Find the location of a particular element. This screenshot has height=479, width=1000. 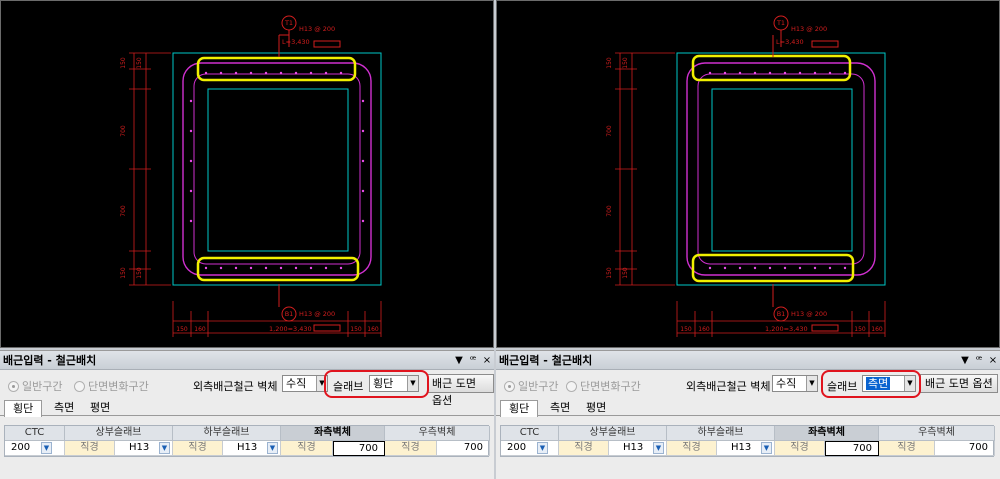

left-dimension-labels: 150 150 700 700 150 150 is located at coordinates (617, 168).